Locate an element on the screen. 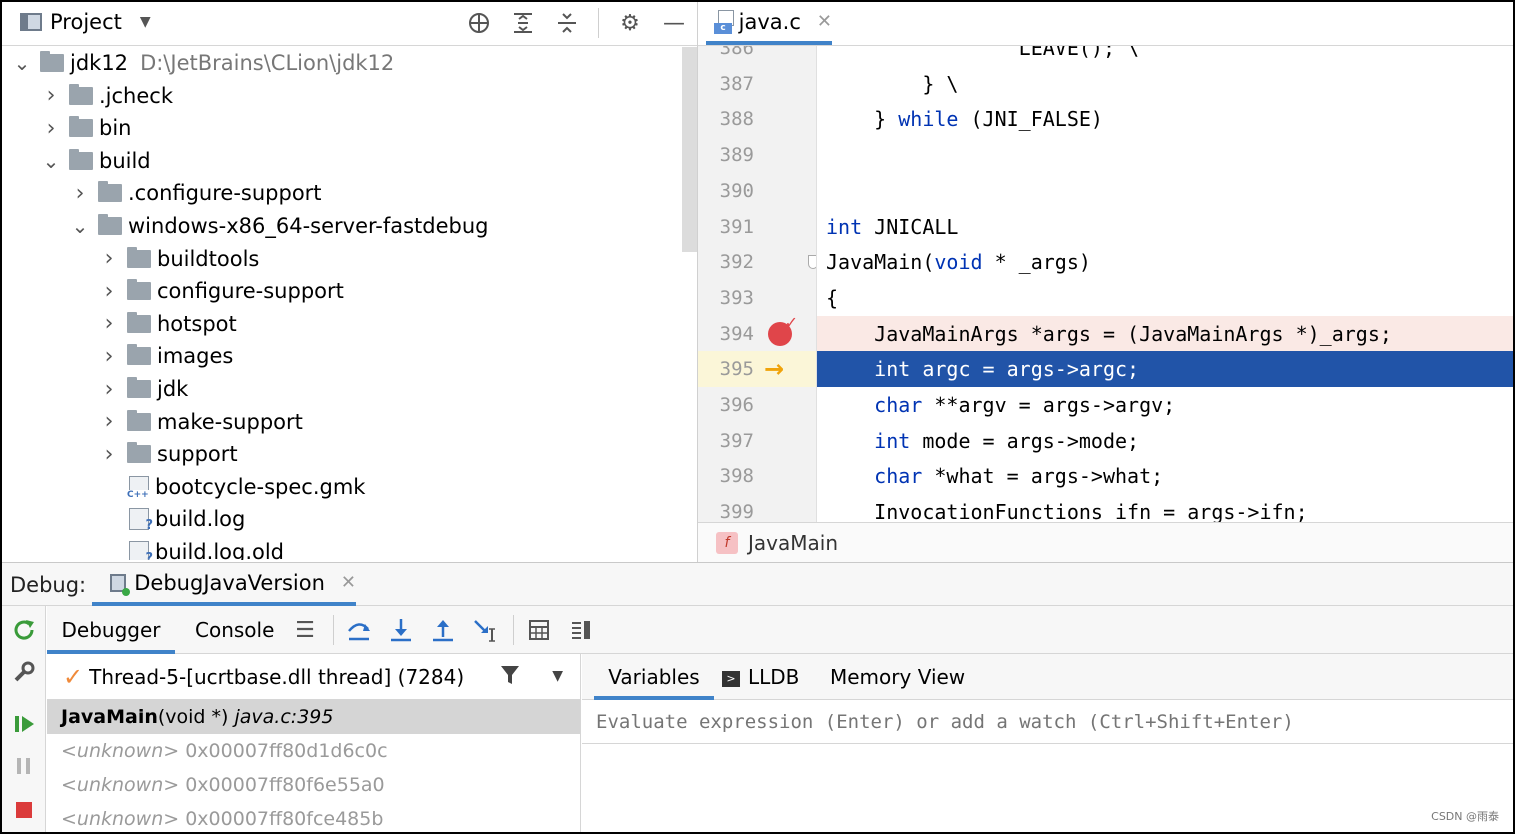  stack-frame: JavaMain(void *) java.c:395 is located at coordinates (313, 717).